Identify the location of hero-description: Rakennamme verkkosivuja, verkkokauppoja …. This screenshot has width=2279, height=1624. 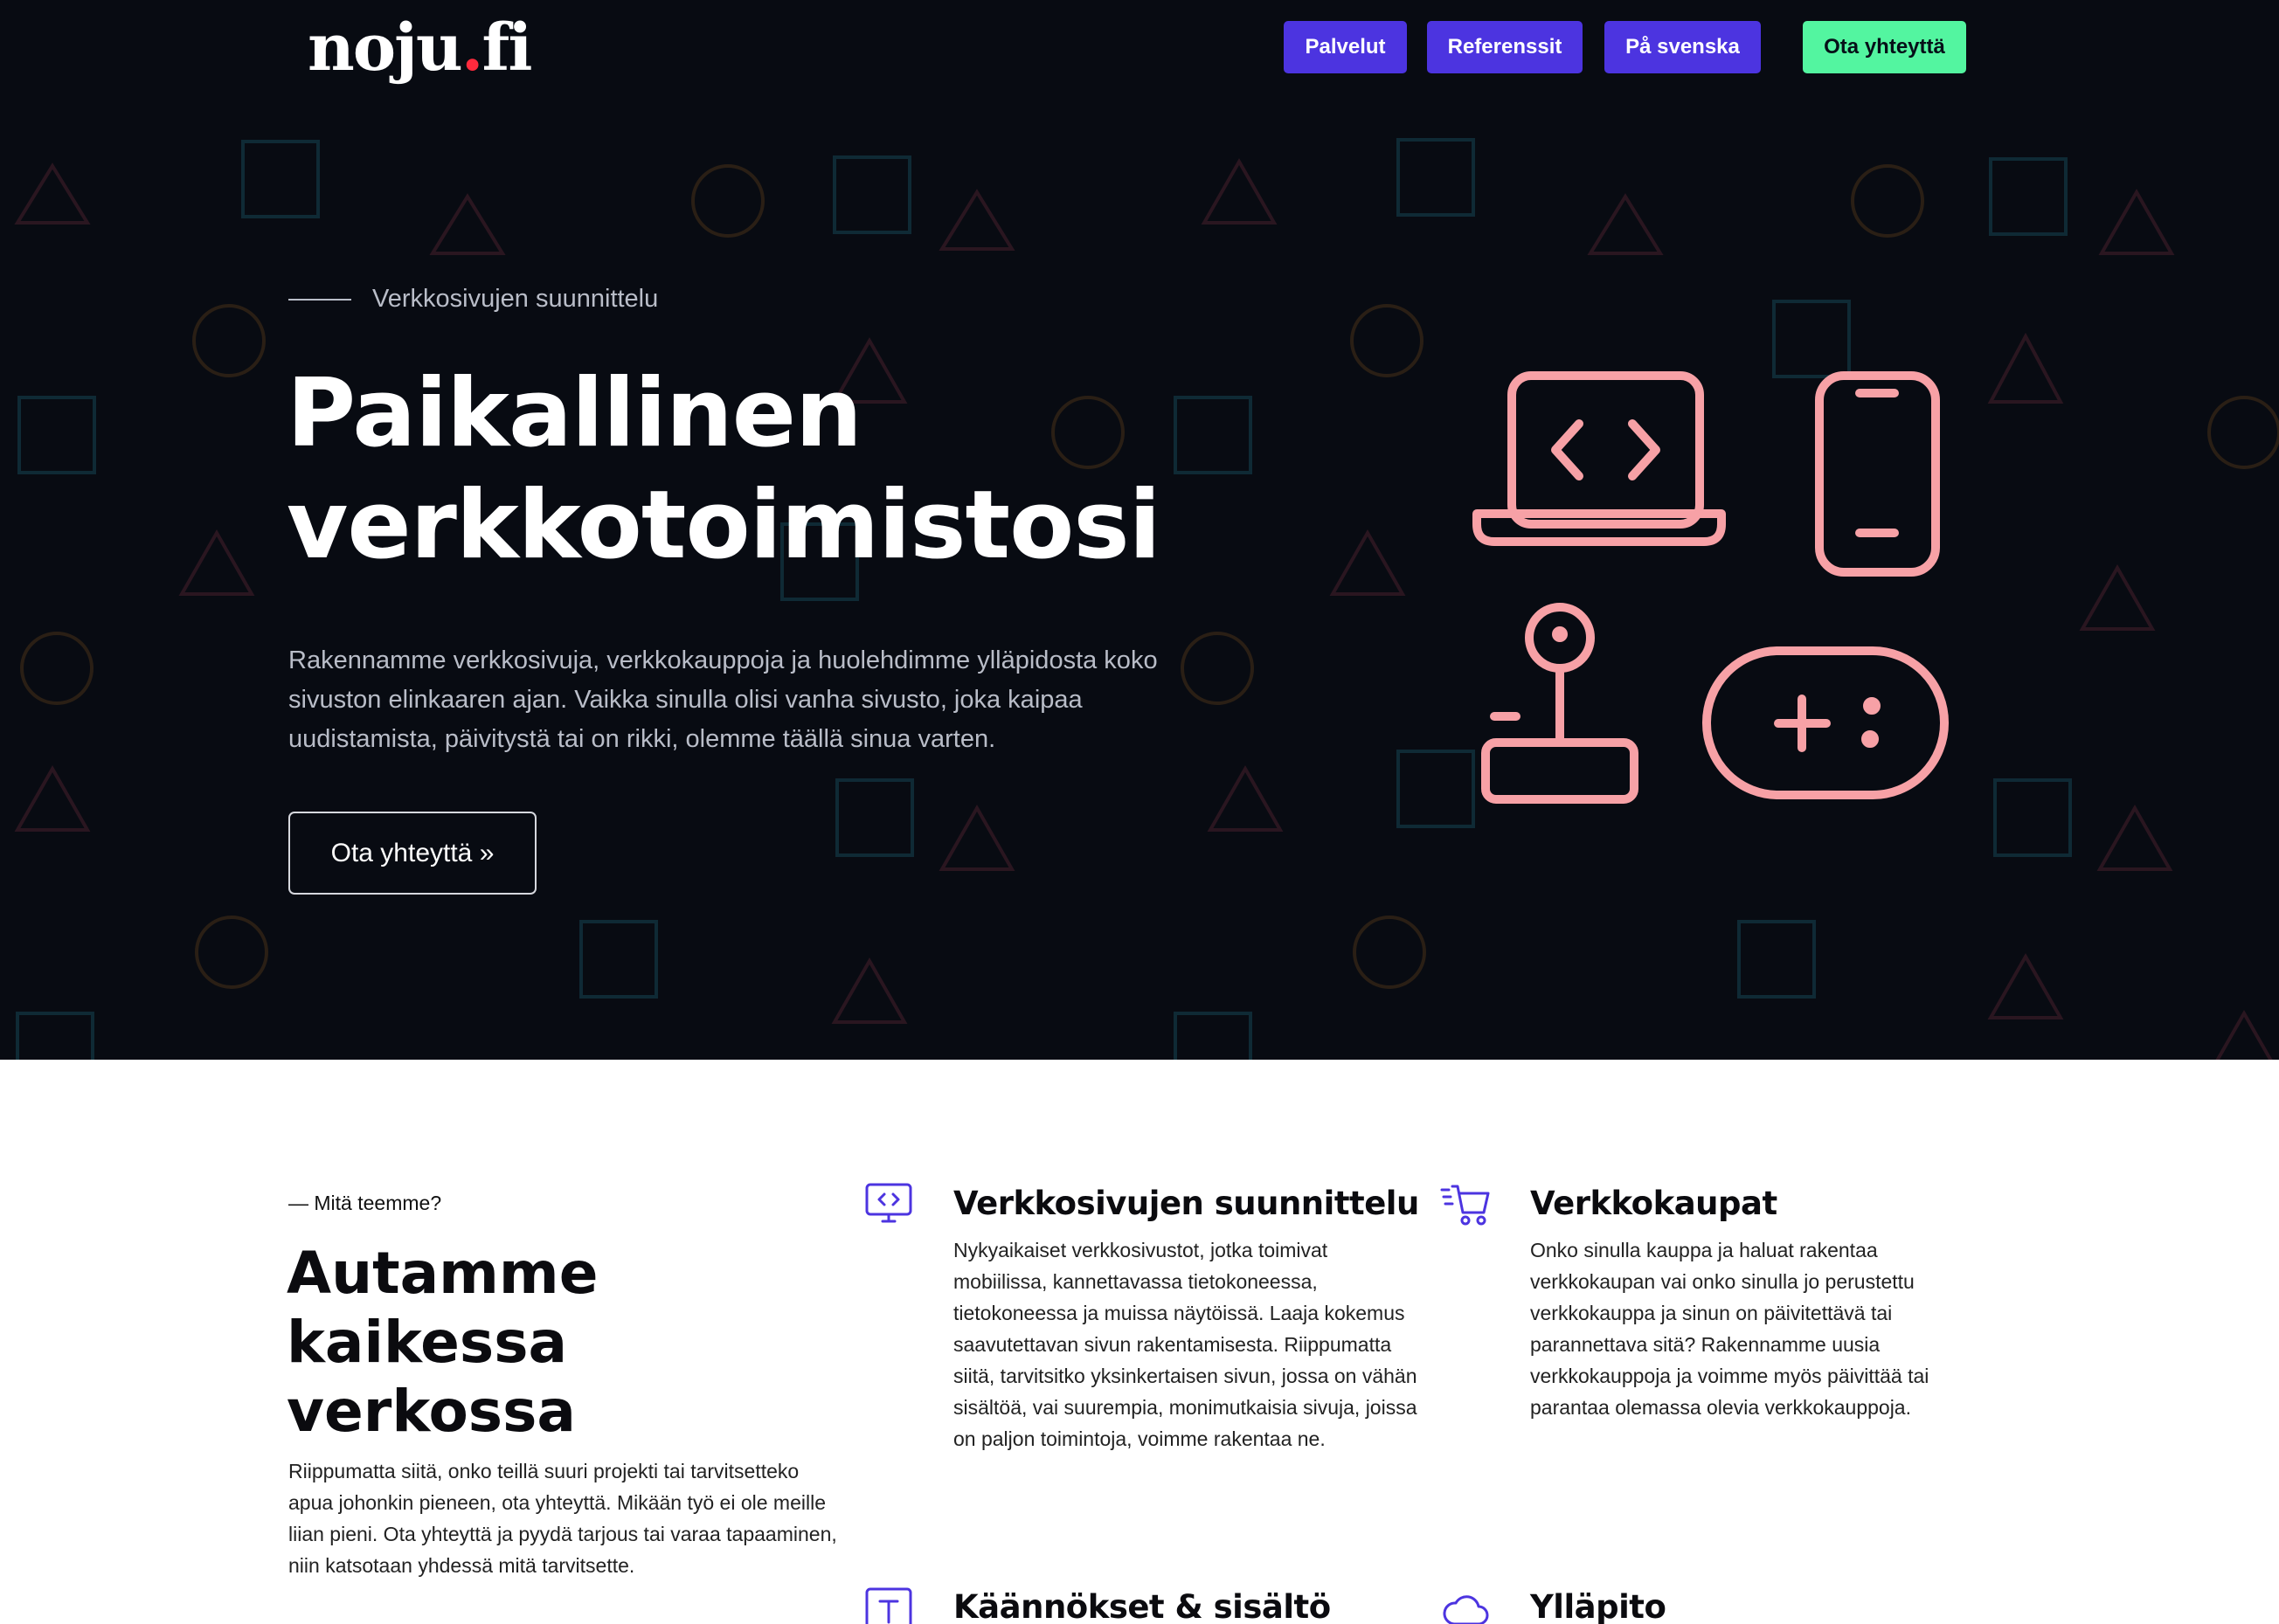
(723, 699).